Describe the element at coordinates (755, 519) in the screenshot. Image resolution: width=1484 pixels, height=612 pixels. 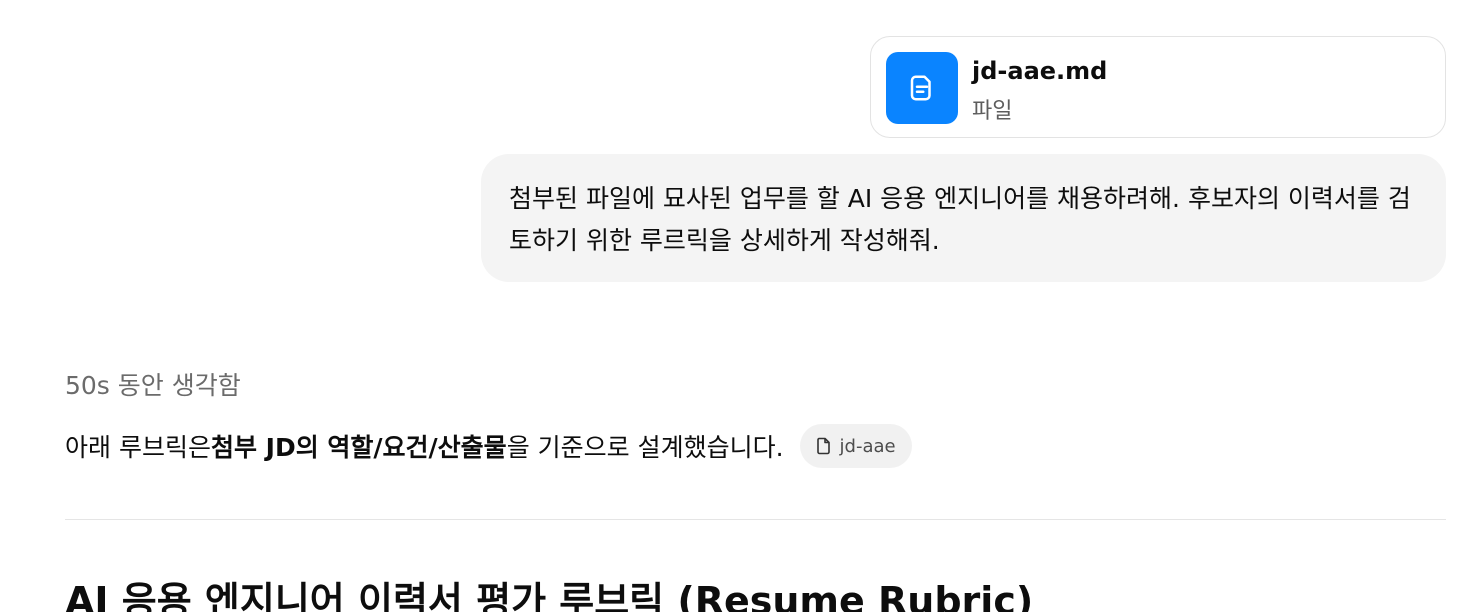
I see `section-divider` at that location.